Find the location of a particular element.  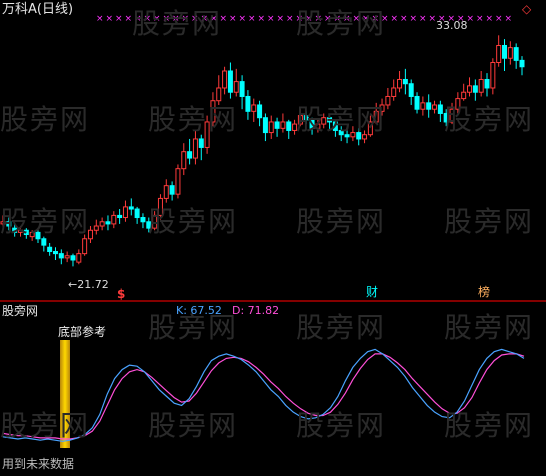

future-data-note: 用到未来数据 is located at coordinates (38, 464).